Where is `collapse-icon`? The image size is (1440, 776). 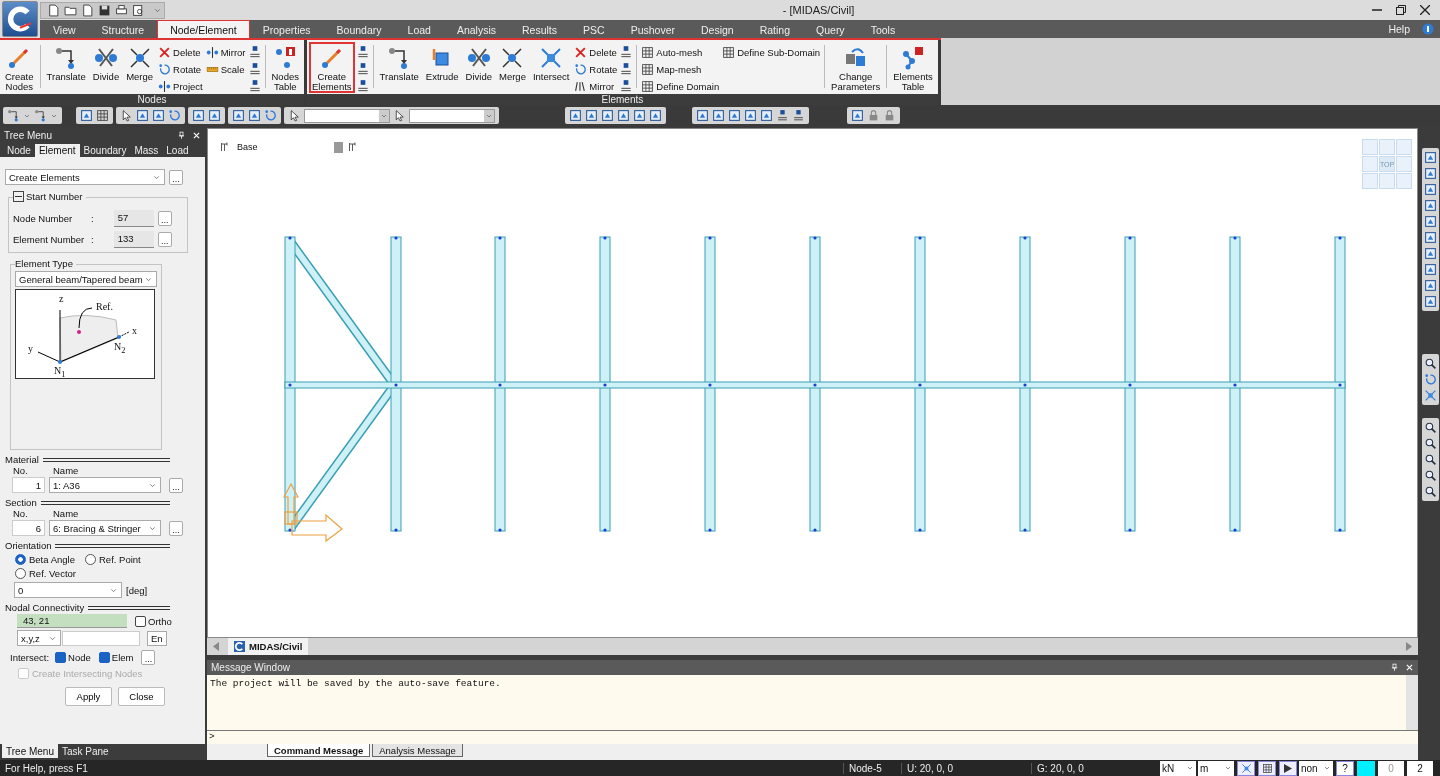
collapse-icon is located at coordinates (18, 196).